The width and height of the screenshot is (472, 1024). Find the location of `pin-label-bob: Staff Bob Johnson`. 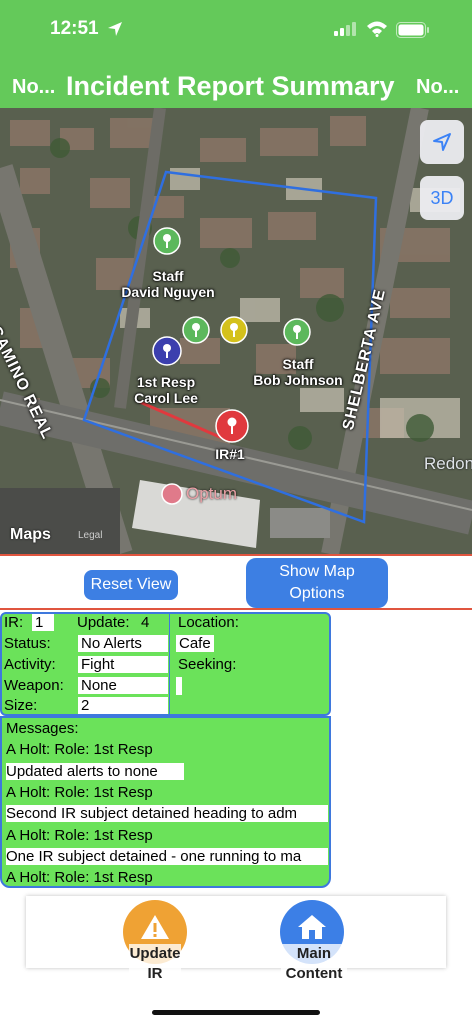

pin-label-bob: Staff Bob Johnson is located at coordinates (298, 372).